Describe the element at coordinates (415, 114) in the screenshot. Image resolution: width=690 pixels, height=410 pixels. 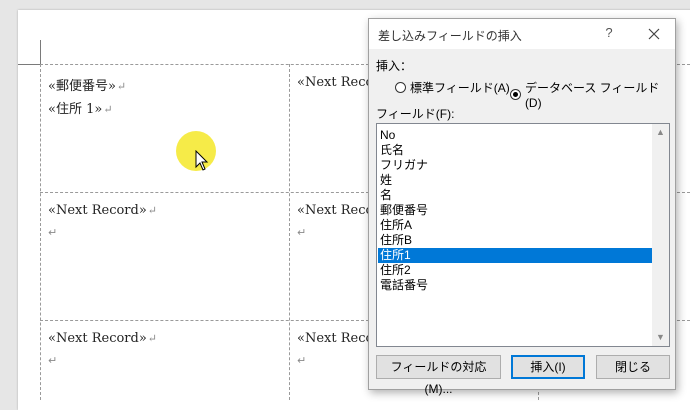
I see `fields-label: フィールド(F):` at that location.